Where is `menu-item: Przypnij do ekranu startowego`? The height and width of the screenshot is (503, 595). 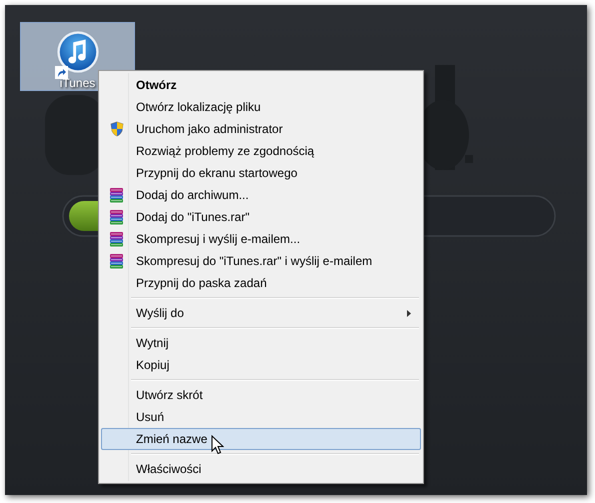 menu-item: Przypnij do ekranu startowego is located at coordinates (261, 173).